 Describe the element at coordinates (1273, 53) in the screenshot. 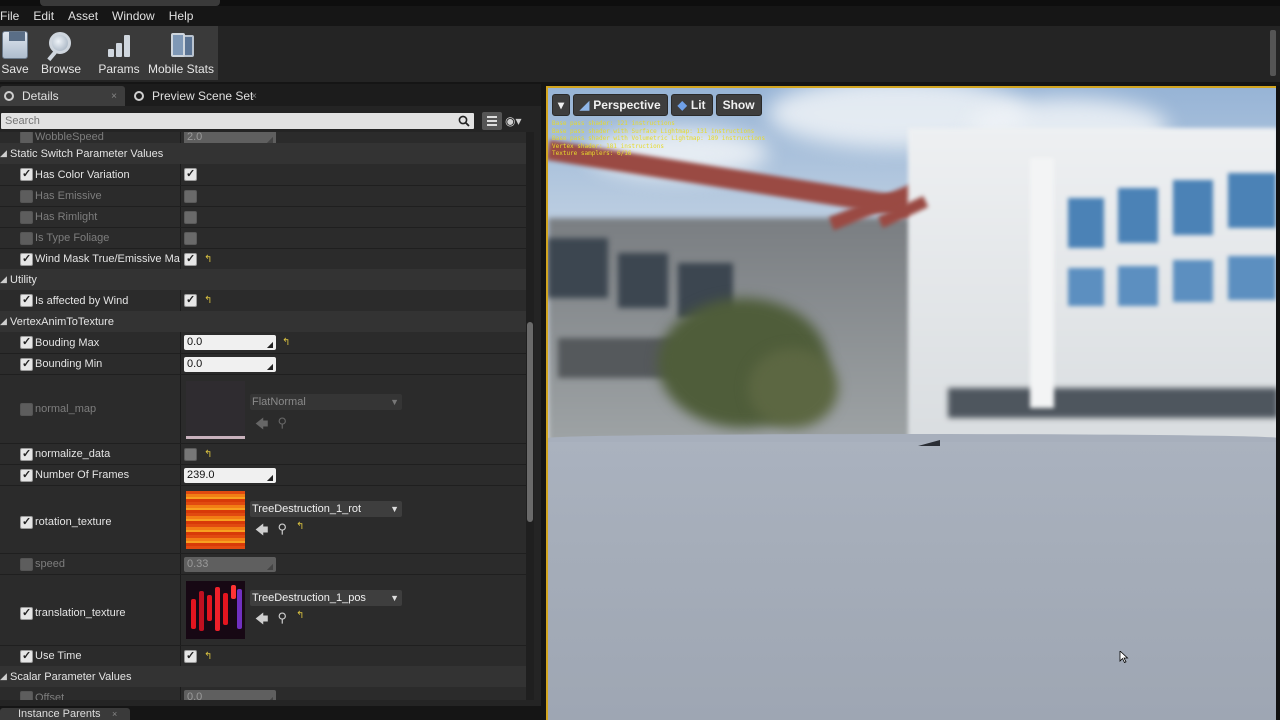

I see `toolbar-scroll` at that location.